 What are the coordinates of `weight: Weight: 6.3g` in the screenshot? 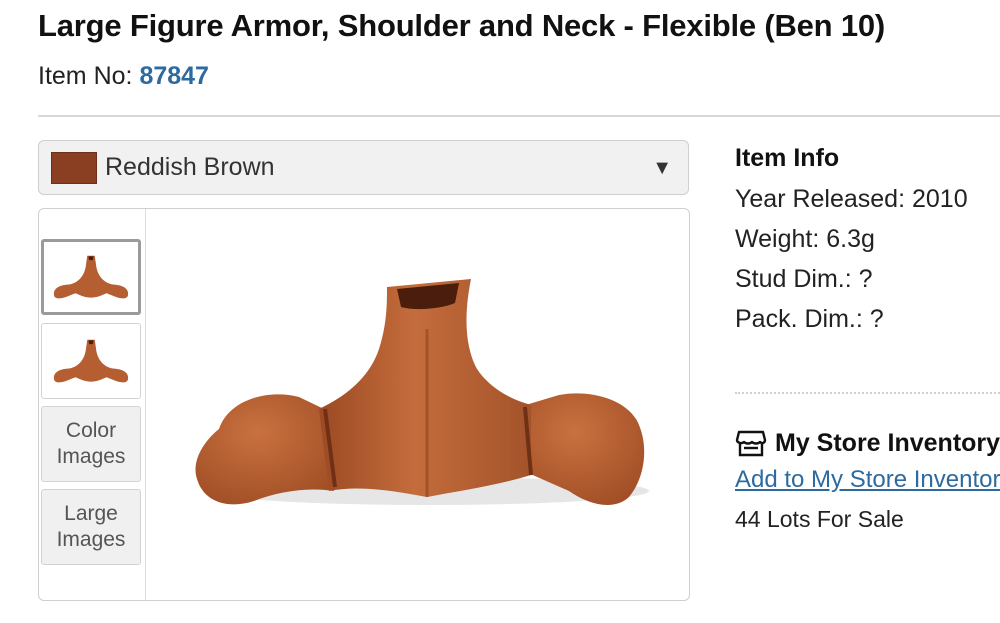 It's located at (805, 239).